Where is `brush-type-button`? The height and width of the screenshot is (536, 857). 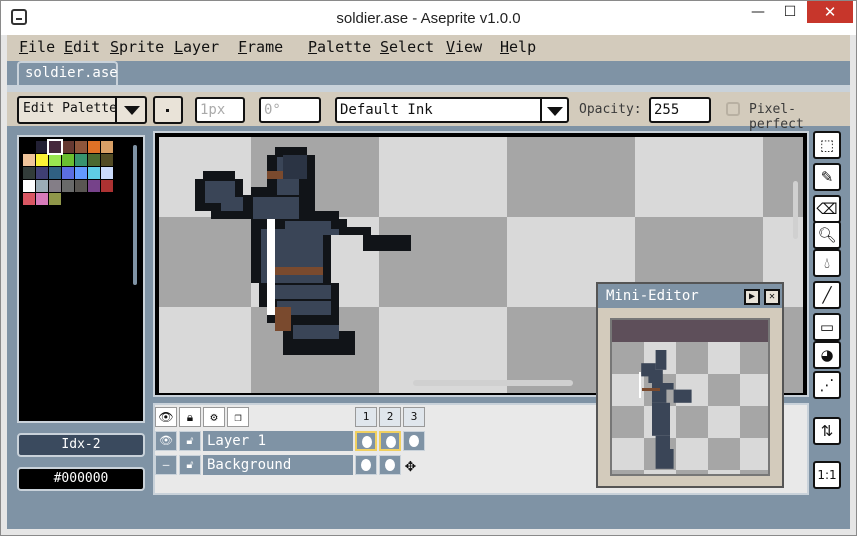 brush-type-button is located at coordinates (168, 110).